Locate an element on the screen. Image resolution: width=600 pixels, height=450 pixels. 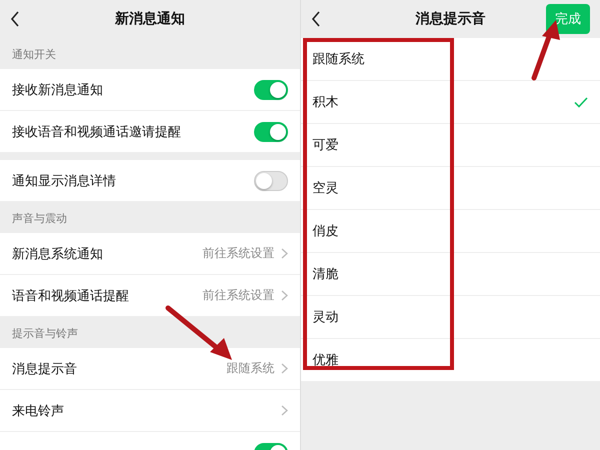
settings-row: 通知显示消息详情 is located at coordinates (150, 181).